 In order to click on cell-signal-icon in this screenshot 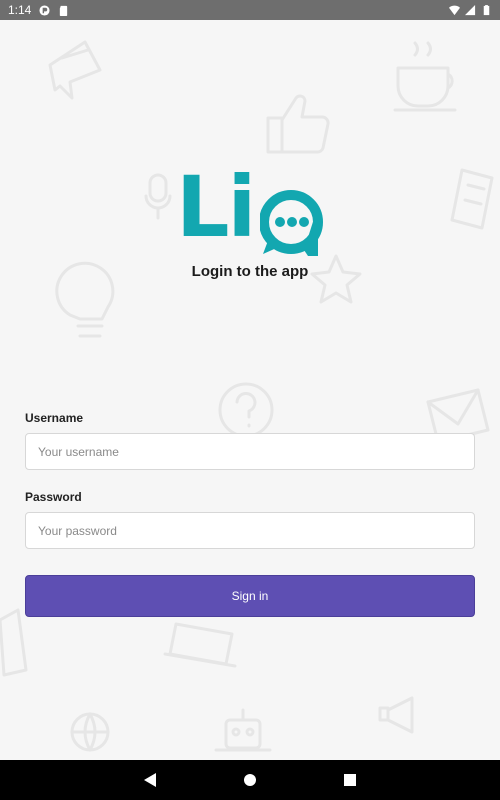, I will do `click(470, 9)`.